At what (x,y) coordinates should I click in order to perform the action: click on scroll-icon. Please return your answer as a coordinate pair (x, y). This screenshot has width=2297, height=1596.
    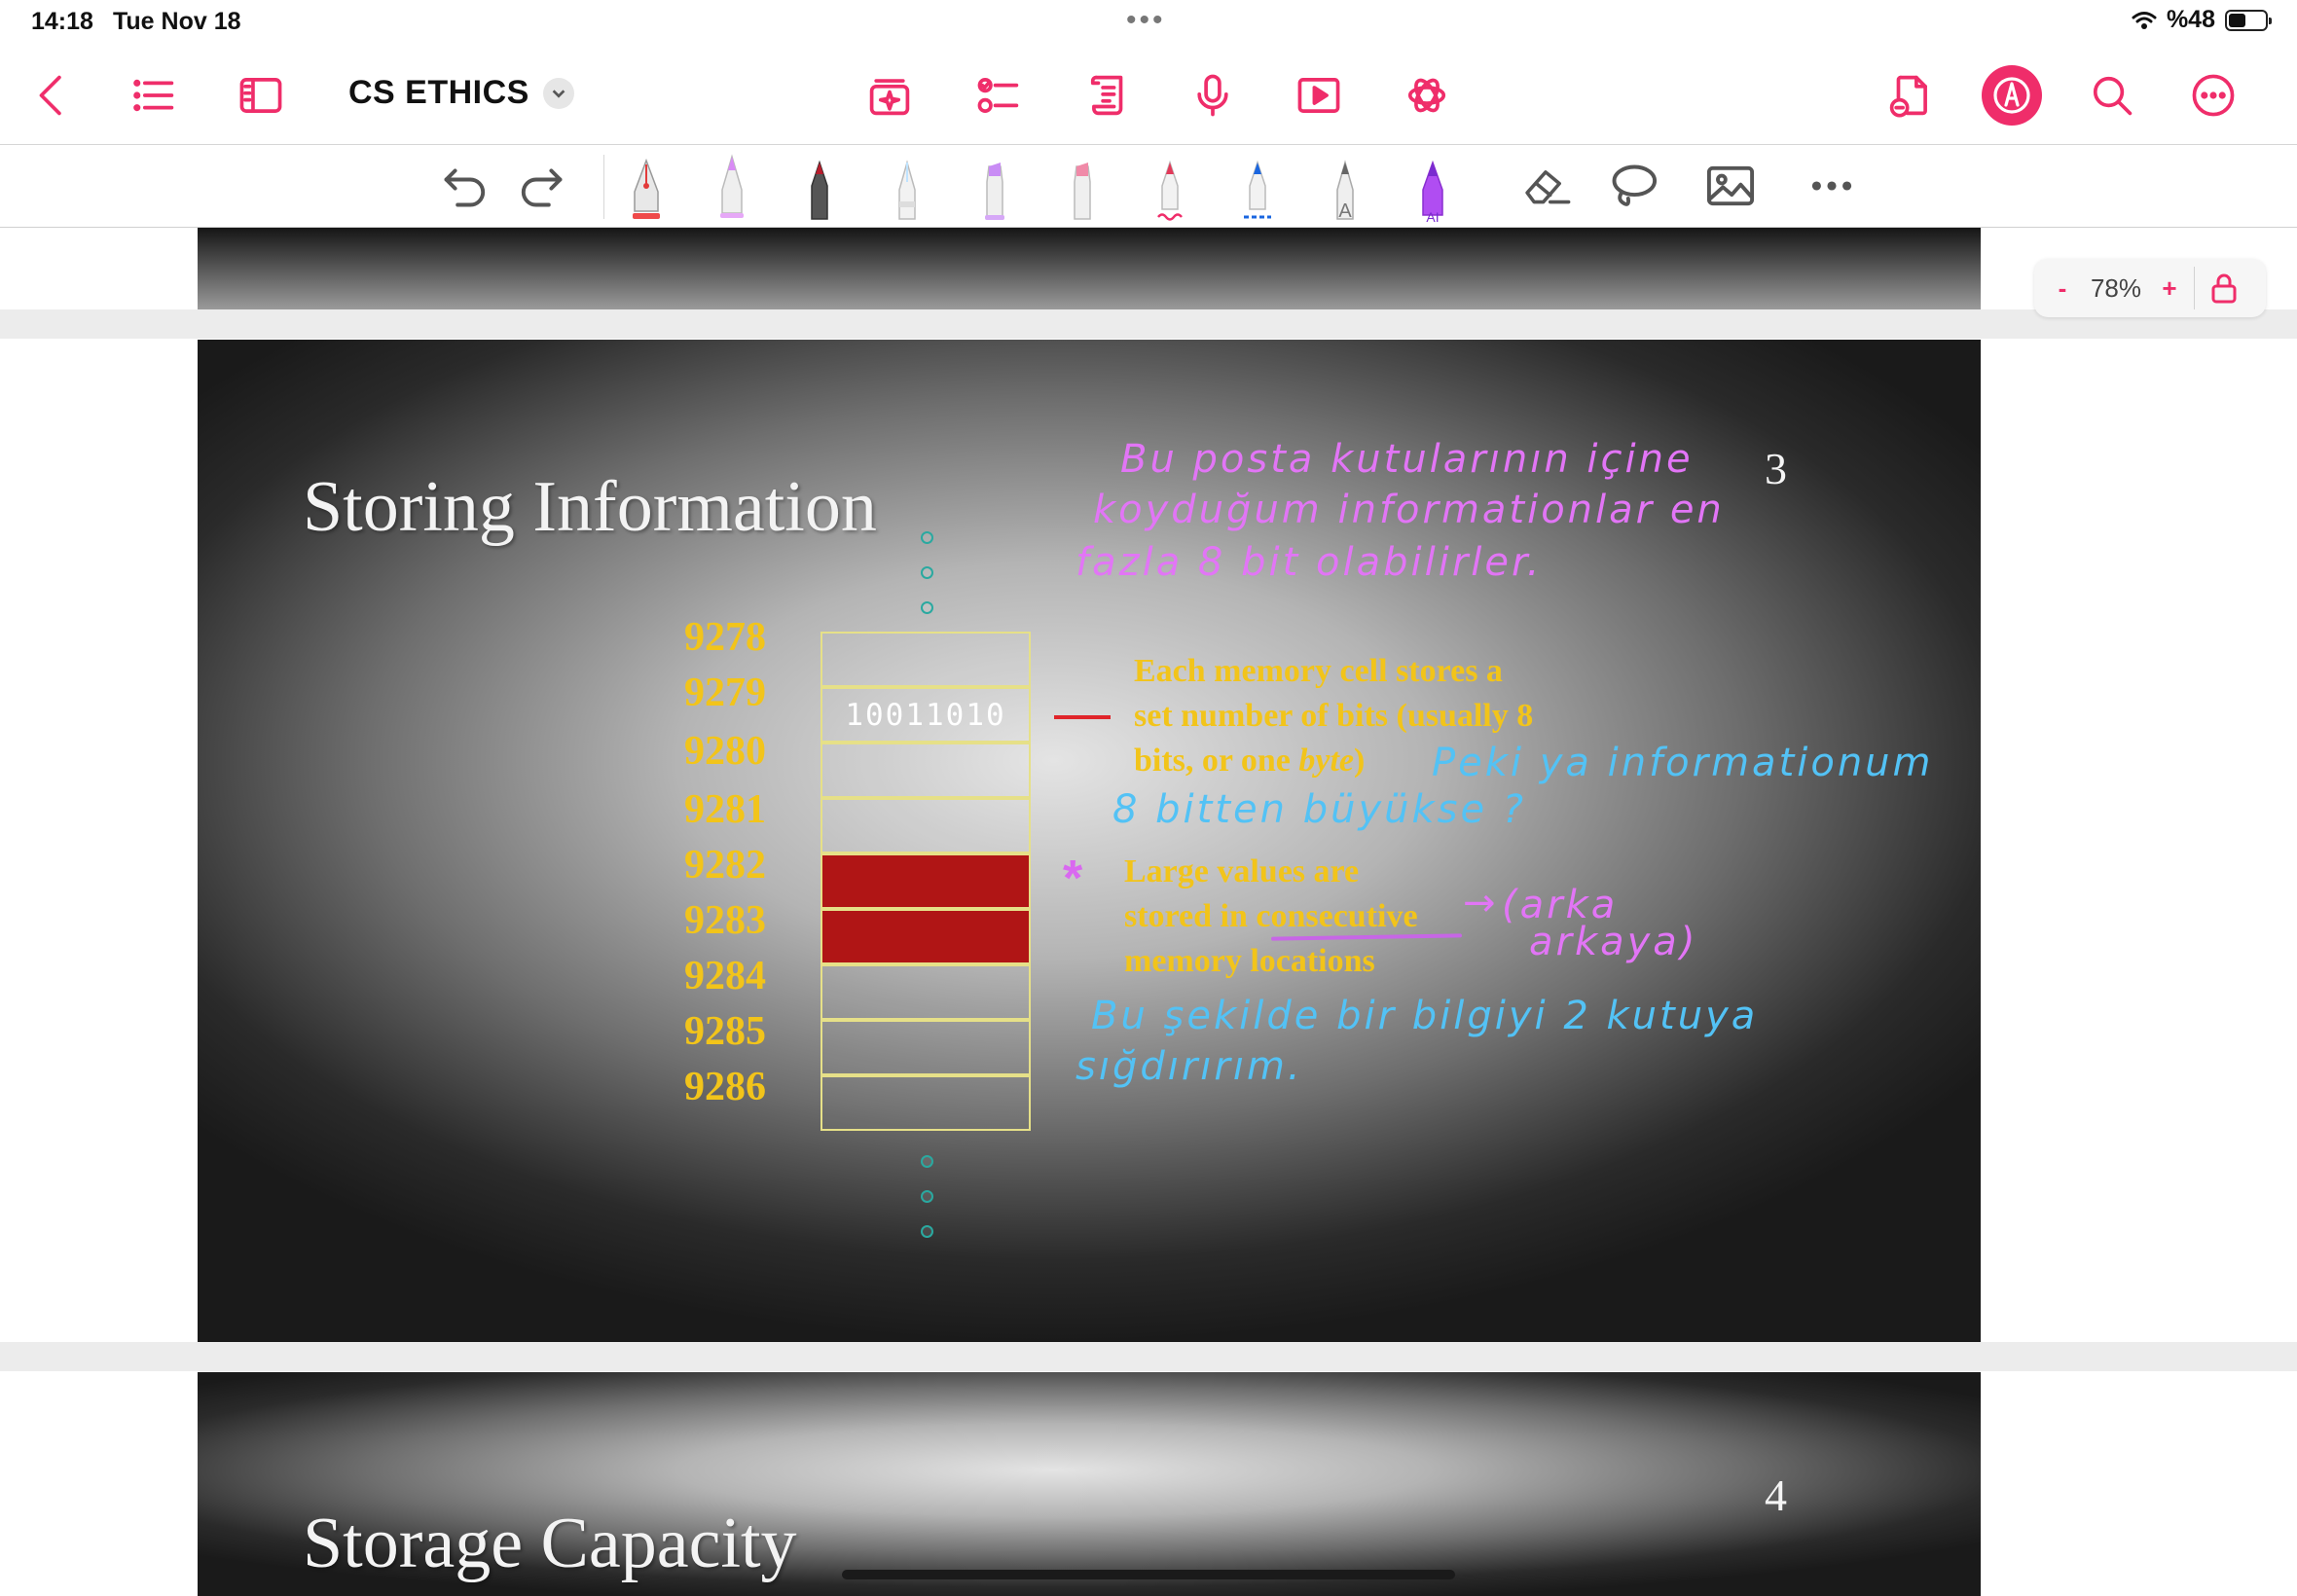
    Looking at the image, I should click on (1106, 95).